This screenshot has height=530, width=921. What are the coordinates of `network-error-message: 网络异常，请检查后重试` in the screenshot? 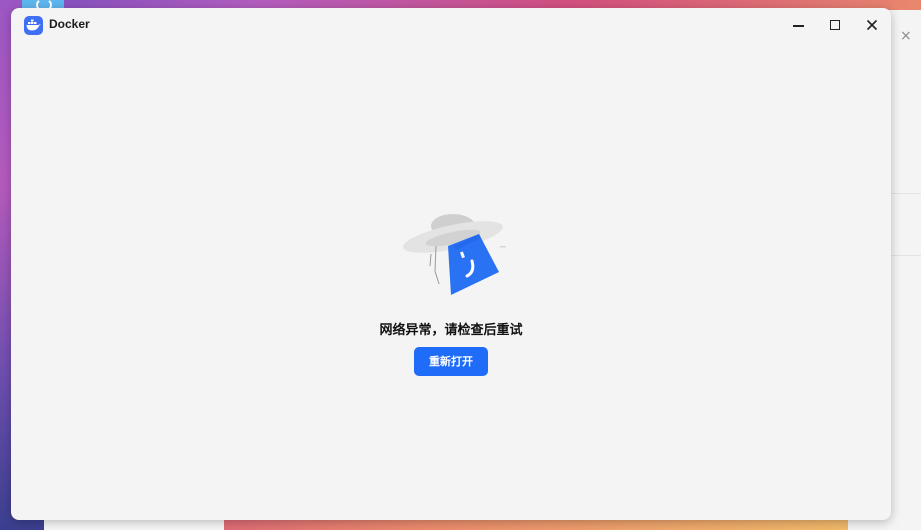 It's located at (451, 330).